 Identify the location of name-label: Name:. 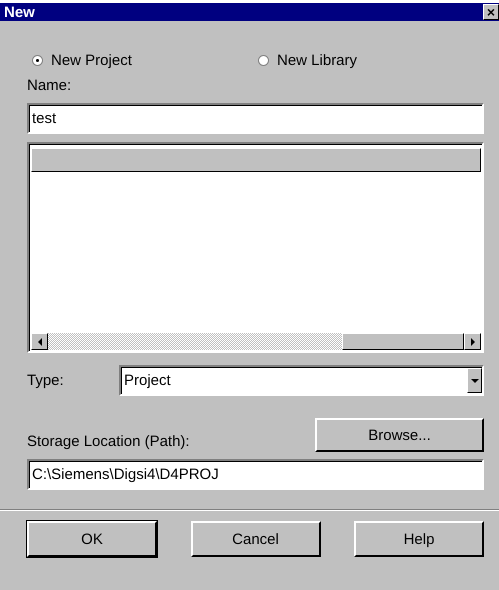
(49, 86).